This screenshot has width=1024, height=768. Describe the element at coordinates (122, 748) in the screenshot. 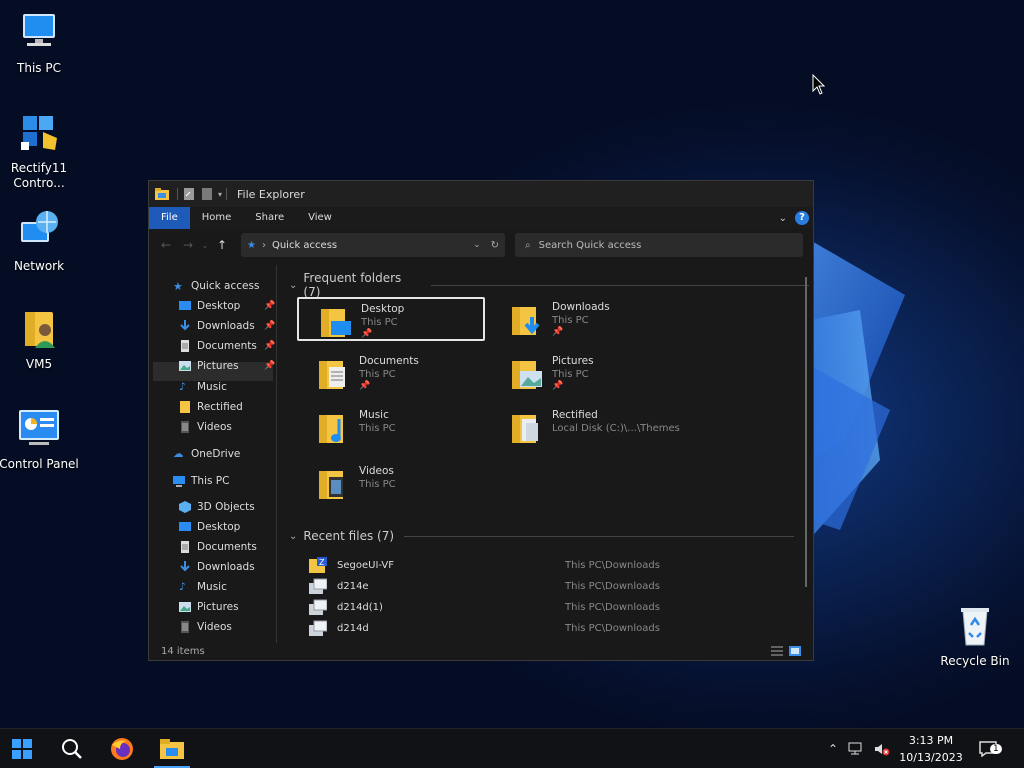

I see `firefox-button` at that location.